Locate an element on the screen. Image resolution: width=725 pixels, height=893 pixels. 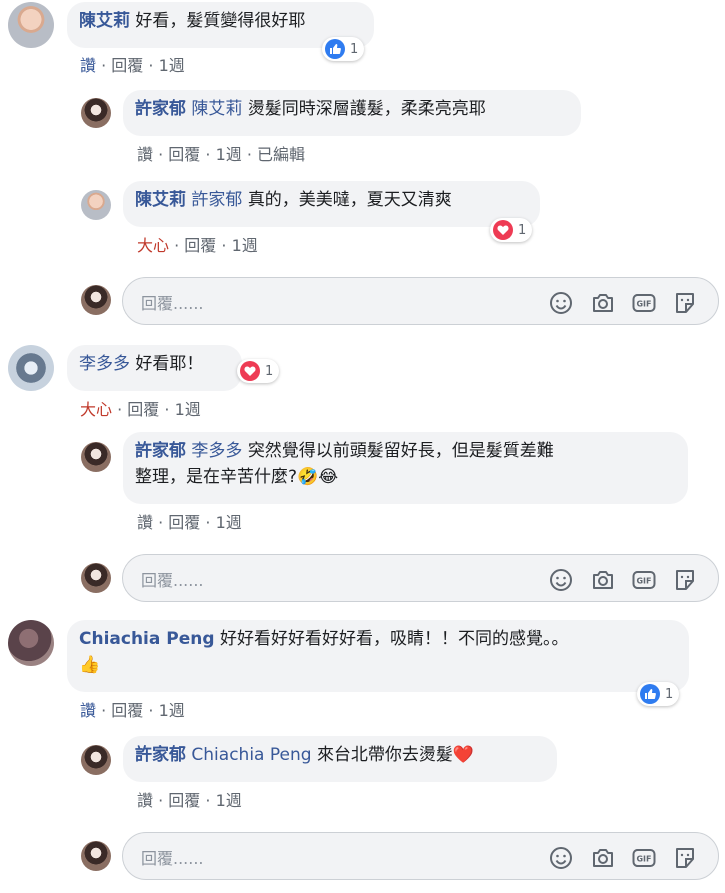
reply-actions: 讚 · 回覆 · 1週 · 已編輯 is located at coordinates (221, 154).